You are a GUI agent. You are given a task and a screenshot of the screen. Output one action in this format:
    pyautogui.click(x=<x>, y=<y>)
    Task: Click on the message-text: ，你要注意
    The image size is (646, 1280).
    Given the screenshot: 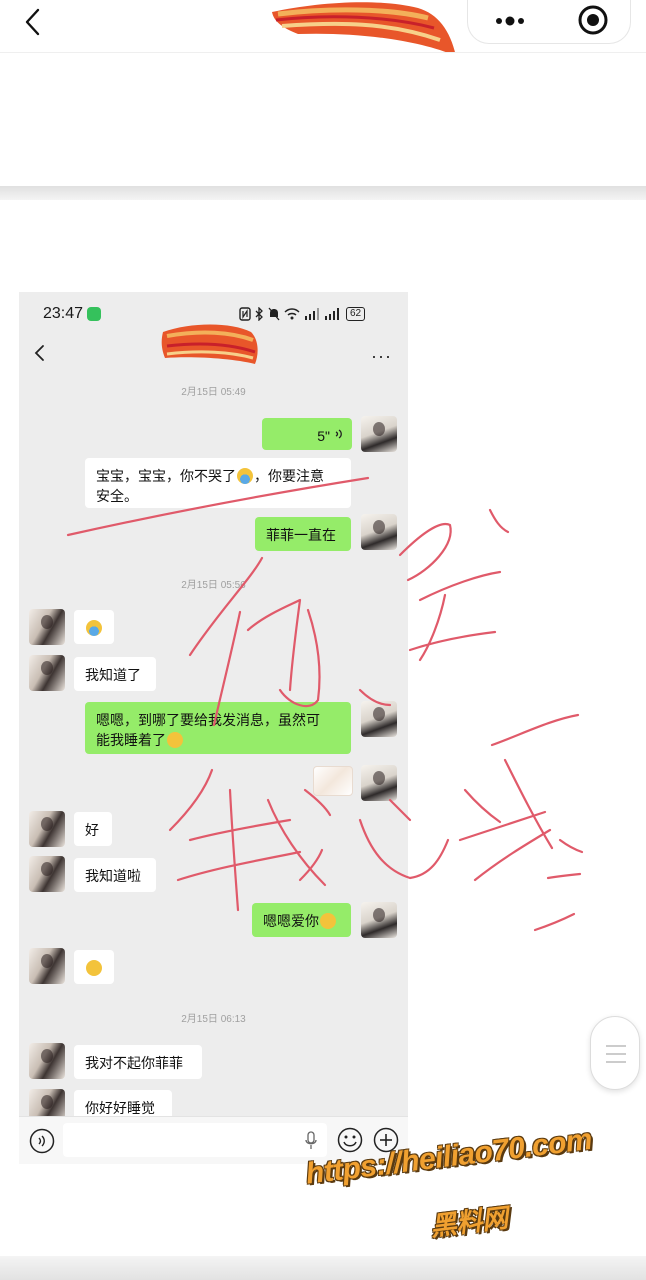 What is the action you would take?
    pyautogui.click(x=289, y=476)
    